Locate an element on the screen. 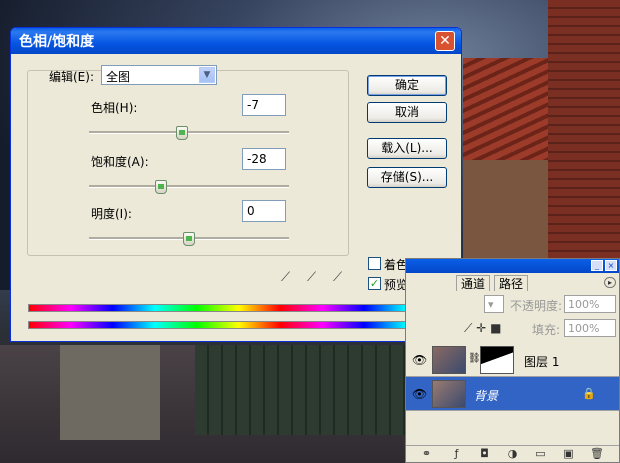  edit-select: 全图 ▼ is located at coordinates (159, 75).